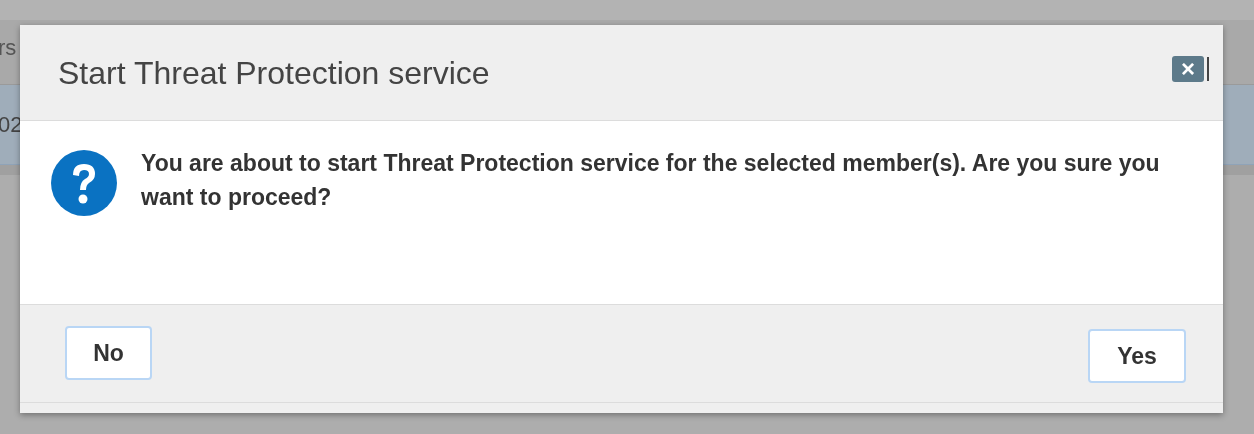 This screenshot has height=434, width=1254. What do you see at coordinates (651, 180) in the screenshot?
I see `confirmation-message: You are about to start Threat Protection service for the selected member(s). Are you sure you want to proceed?` at bounding box center [651, 180].